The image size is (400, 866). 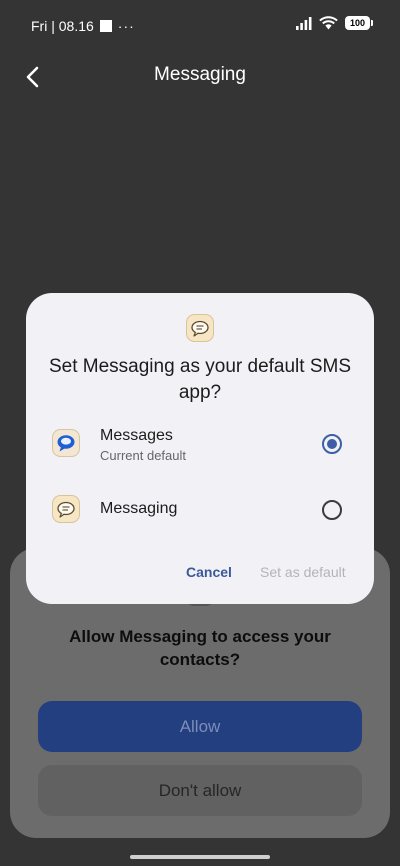 I want to click on radio-messages-selected, so click(x=332, y=444).